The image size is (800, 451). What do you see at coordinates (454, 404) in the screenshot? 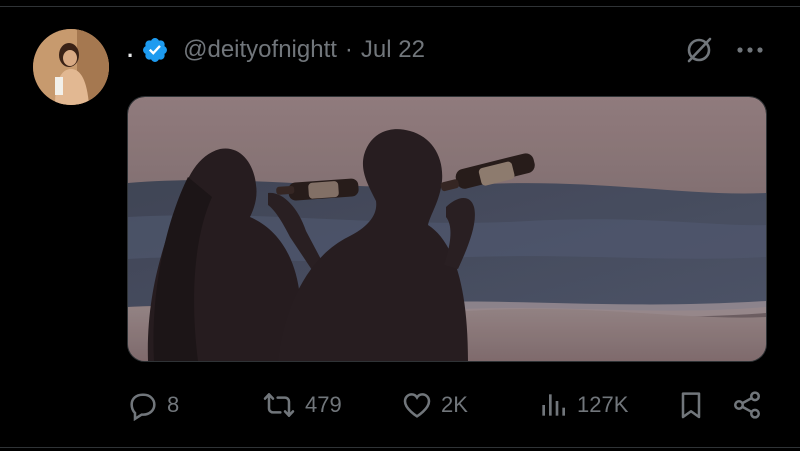
I see `like-count: 2K` at bounding box center [454, 404].